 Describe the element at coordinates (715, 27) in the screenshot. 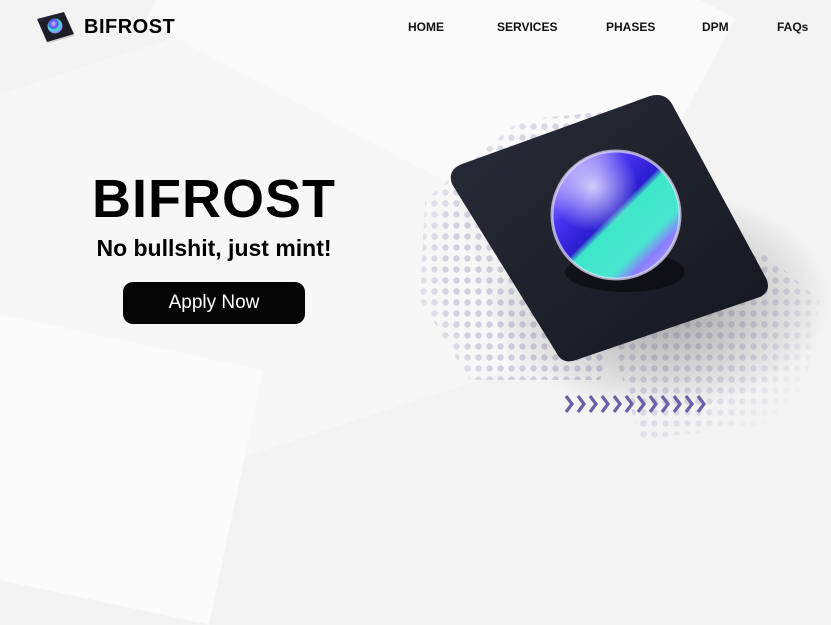

I see `nav-dpm: DPM` at that location.